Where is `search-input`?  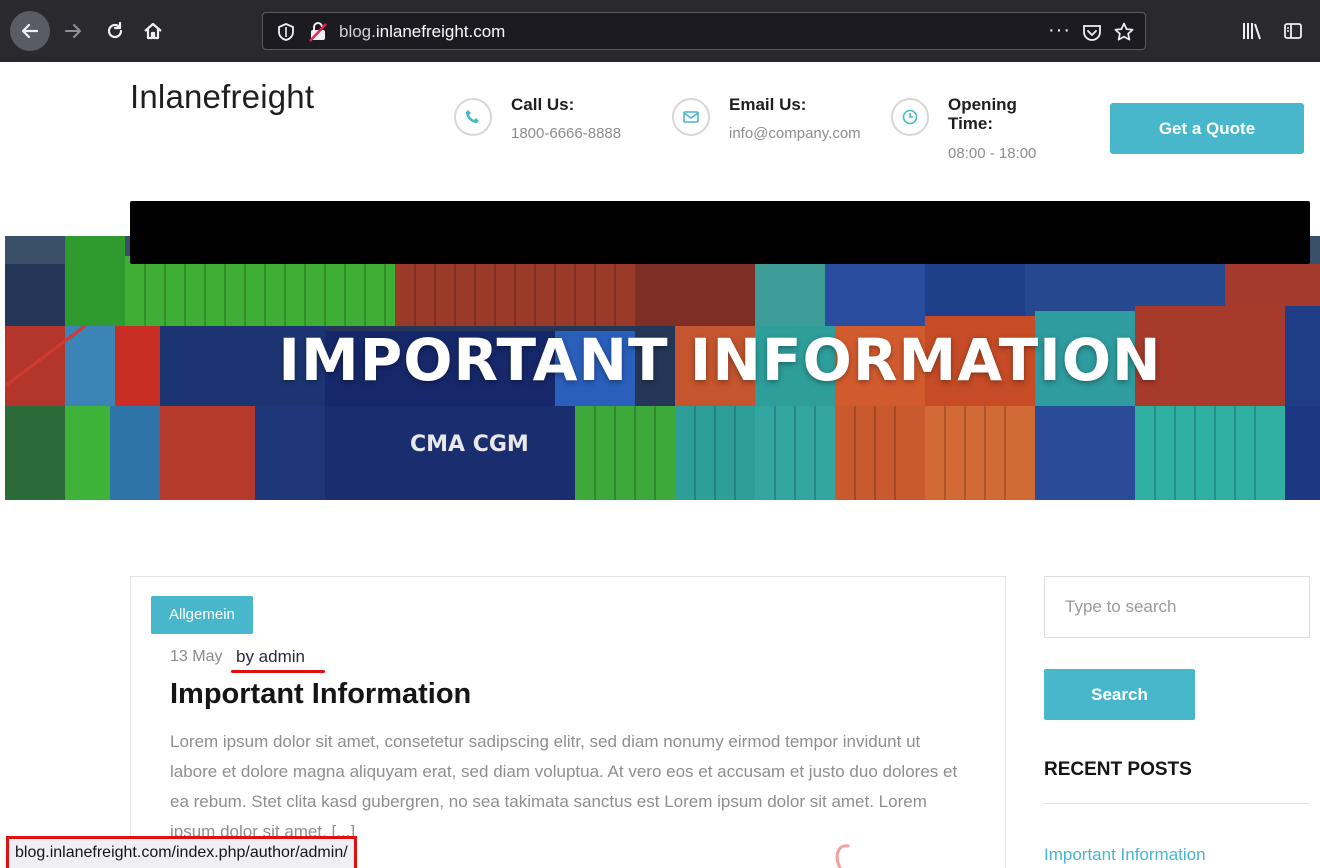
search-input is located at coordinates (1177, 607).